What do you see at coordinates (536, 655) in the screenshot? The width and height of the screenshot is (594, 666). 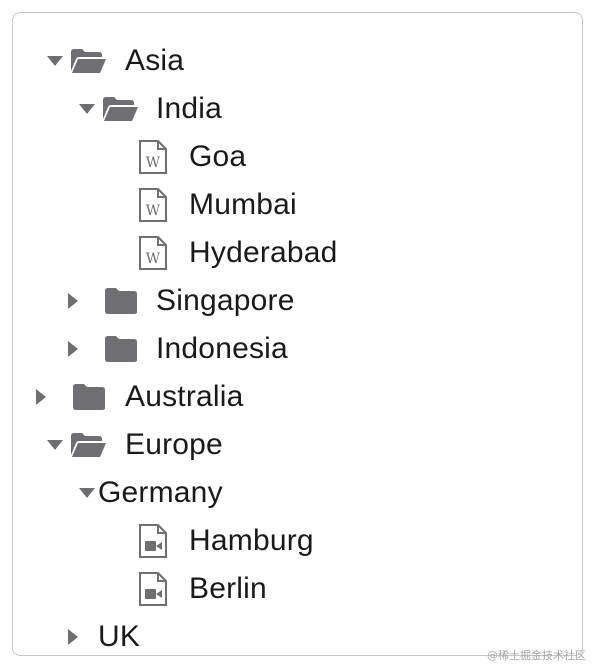 I see `watermark: @稀土掘金技术社区` at bounding box center [536, 655].